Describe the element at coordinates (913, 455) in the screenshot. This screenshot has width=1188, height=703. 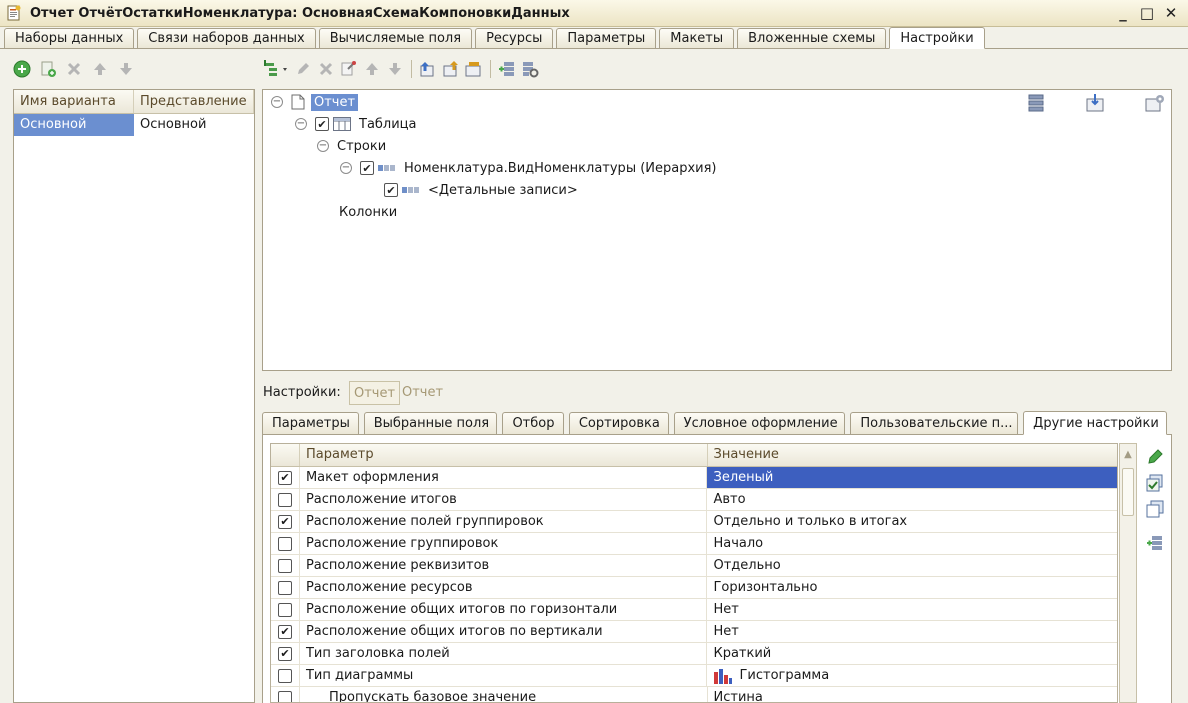
I see `column-header-value: Значение` at that location.